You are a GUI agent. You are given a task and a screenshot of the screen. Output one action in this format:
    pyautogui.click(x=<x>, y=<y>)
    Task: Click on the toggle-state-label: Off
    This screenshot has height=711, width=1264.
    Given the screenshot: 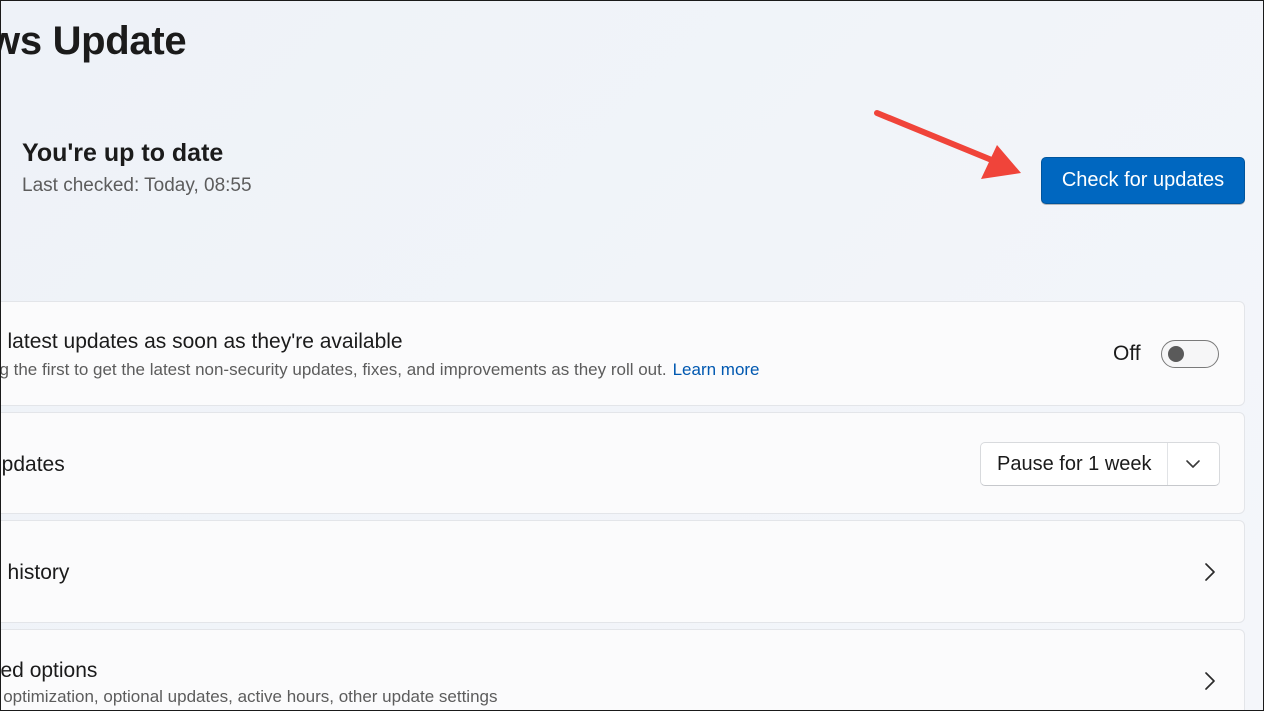 What is the action you would take?
    pyautogui.click(x=1127, y=353)
    